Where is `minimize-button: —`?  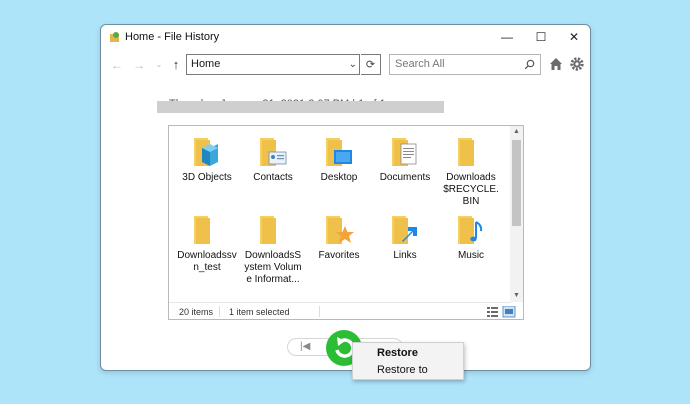 minimize-button: — is located at coordinates (507, 37).